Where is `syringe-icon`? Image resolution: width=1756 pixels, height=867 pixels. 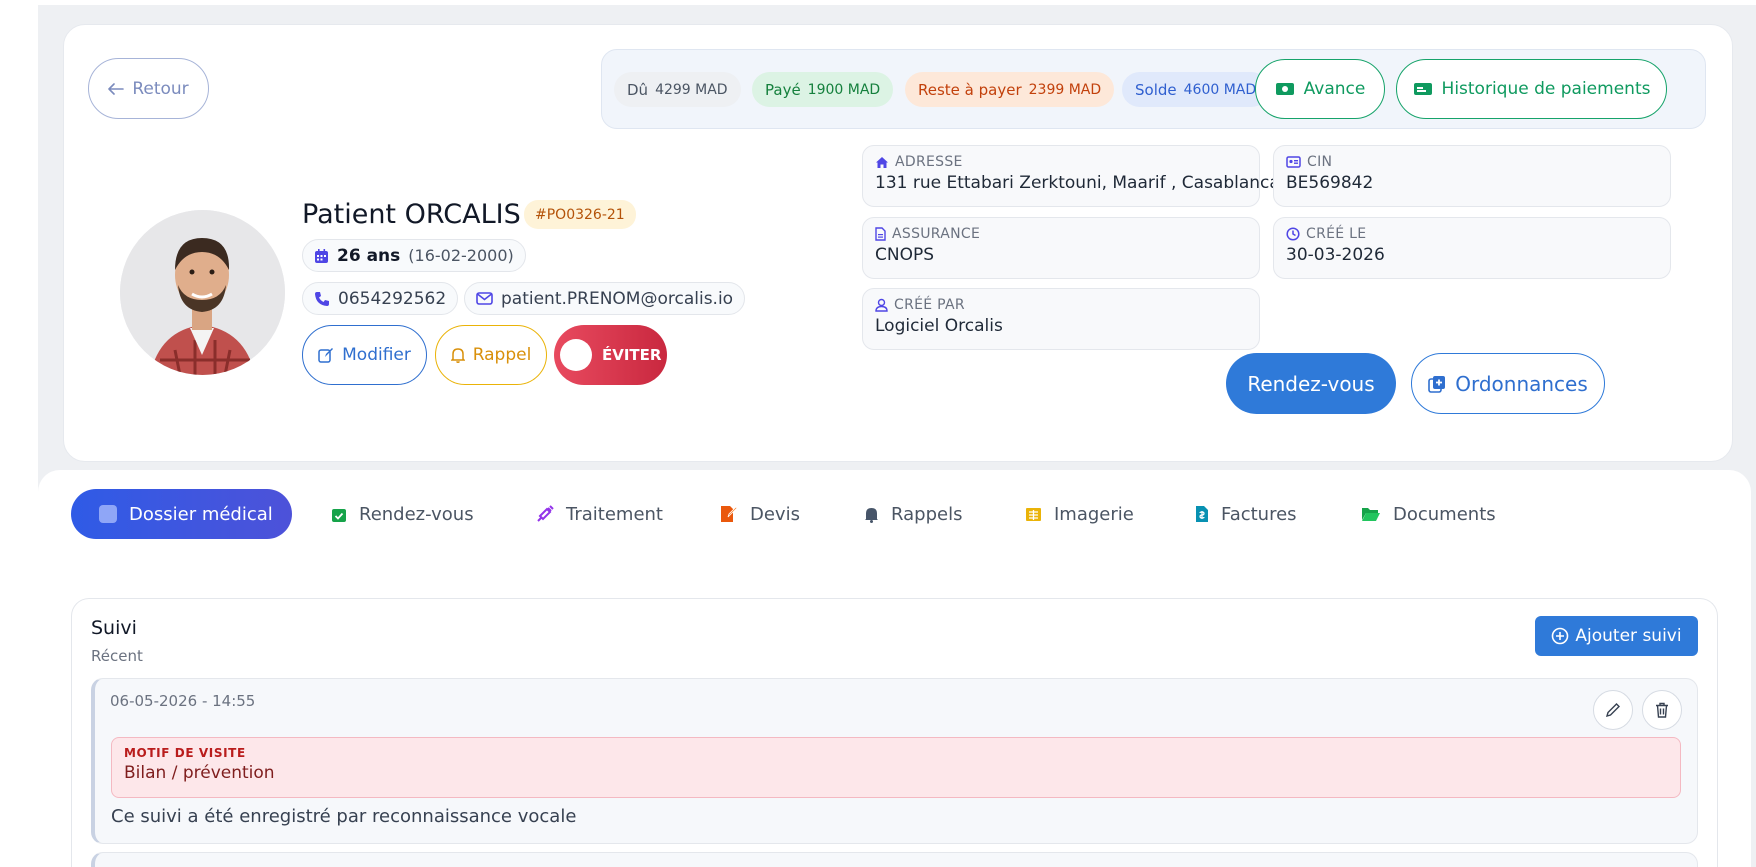
syringe-icon is located at coordinates (545, 514).